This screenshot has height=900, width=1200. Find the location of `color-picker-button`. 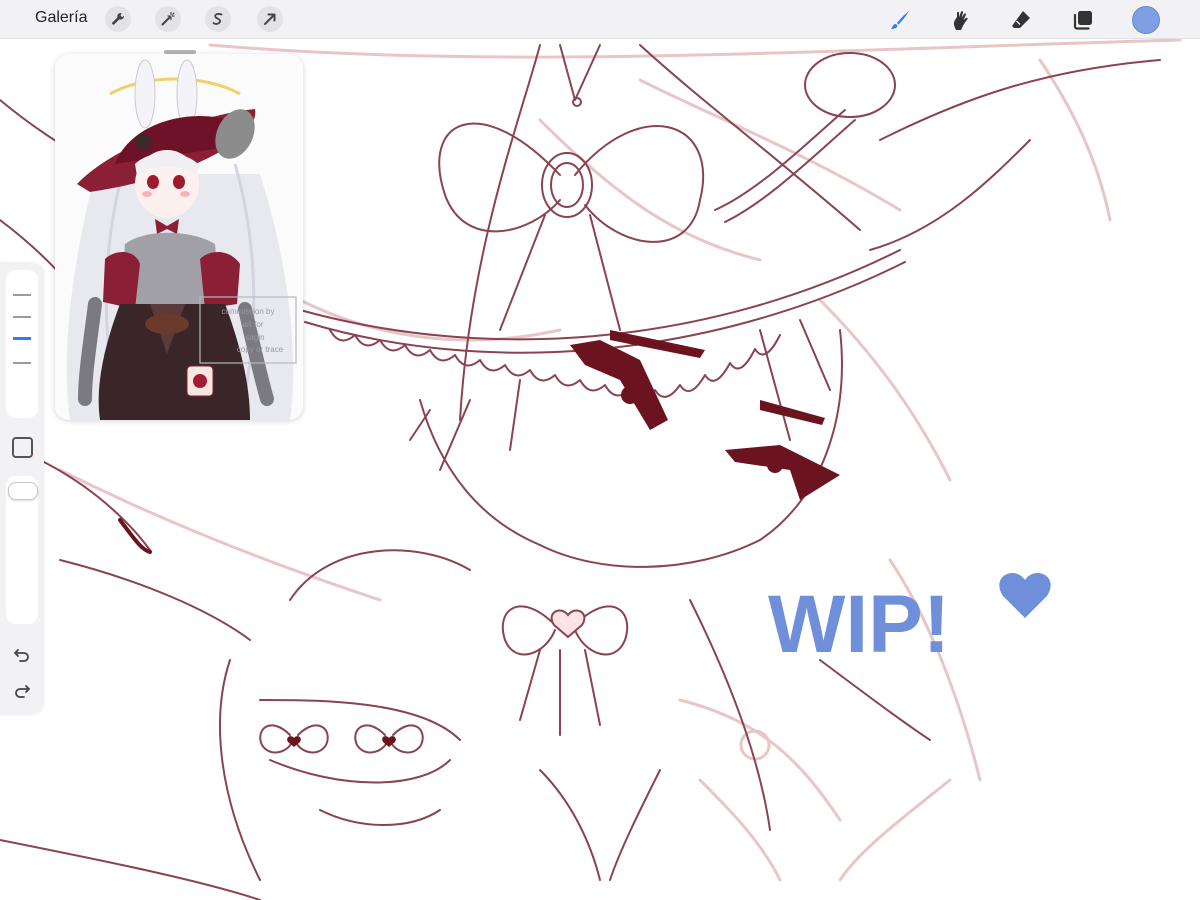

color-picker-button is located at coordinates (1146, 20).